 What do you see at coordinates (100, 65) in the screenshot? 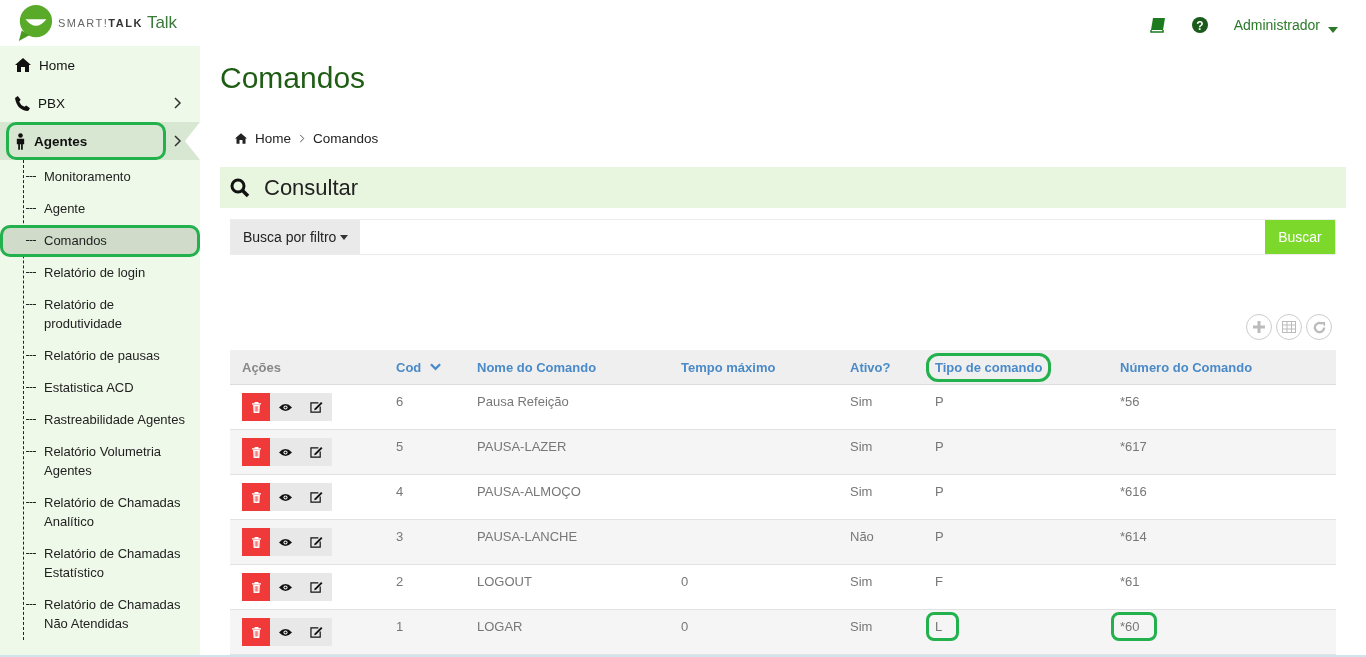
I see `sidebar-item: Home` at bounding box center [100, 65].